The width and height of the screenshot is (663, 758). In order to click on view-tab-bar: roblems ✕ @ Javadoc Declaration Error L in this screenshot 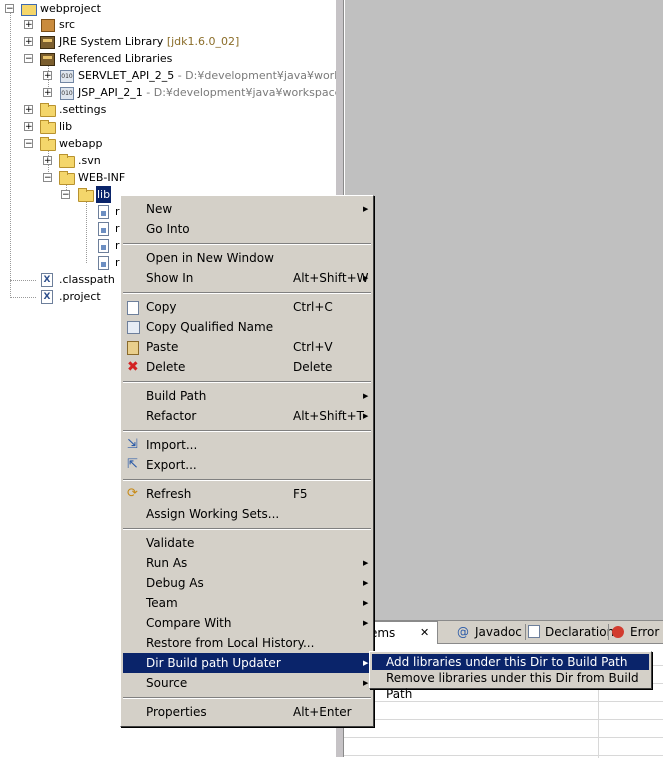, I will do `click(503, 632)`.